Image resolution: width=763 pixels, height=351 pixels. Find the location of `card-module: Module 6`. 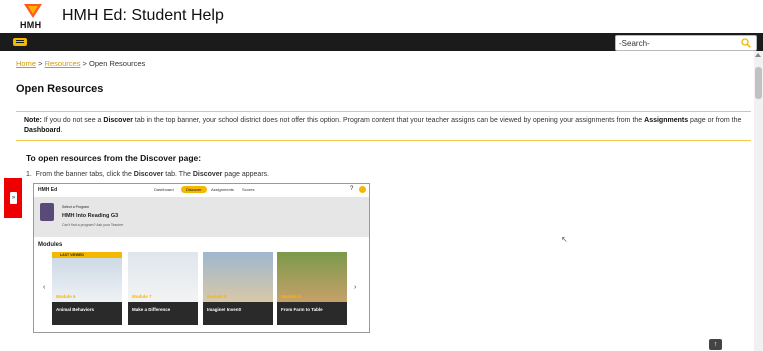

card-module: Module 6 is located at coordinates (66, 296).